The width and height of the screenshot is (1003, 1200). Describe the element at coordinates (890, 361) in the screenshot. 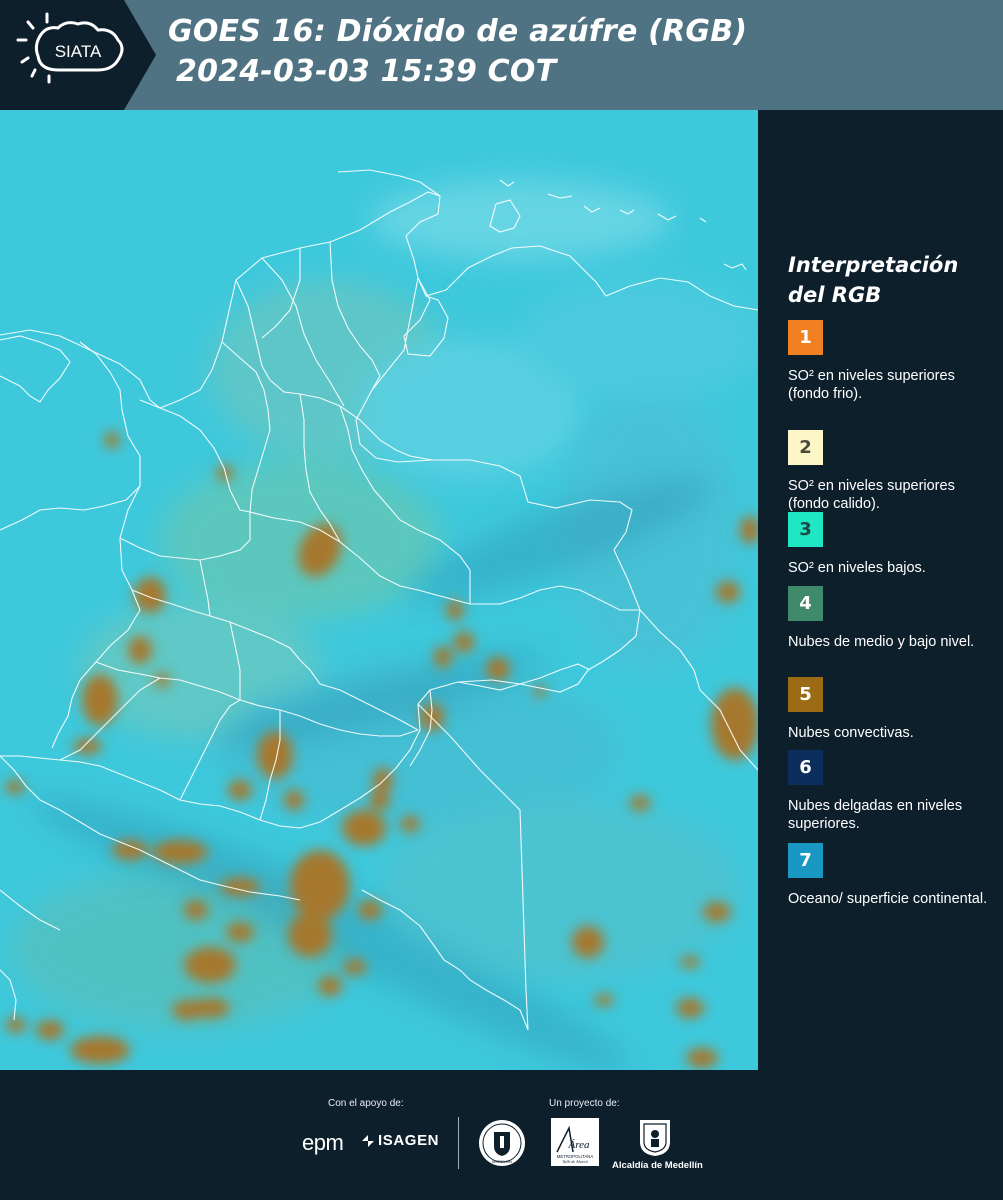

I see `legend-item: 1 SO² en niveles superiores (fondo frio).` at that location.